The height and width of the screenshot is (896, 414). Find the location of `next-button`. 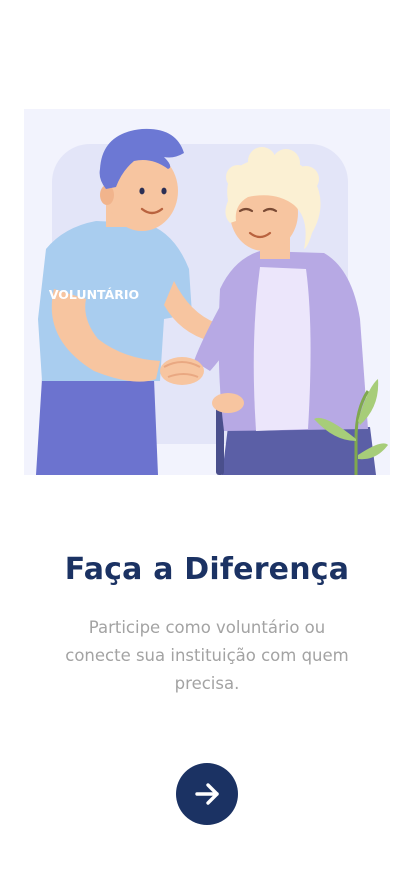

next-button is located at coordinates (207, 794).